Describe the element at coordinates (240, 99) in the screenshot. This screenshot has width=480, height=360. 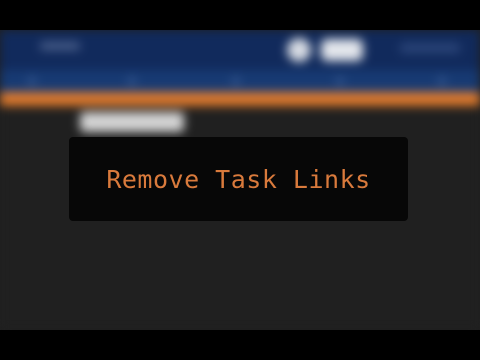
I see `accent-stripe` at that location.